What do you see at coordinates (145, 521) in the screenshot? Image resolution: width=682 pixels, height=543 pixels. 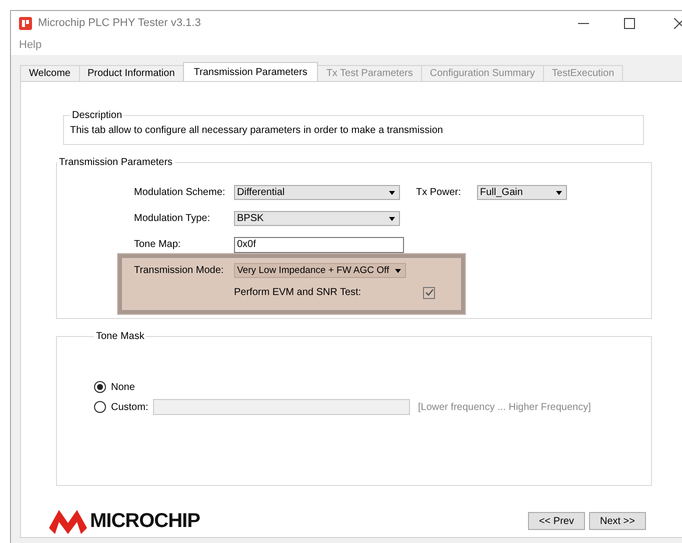 I see `logo-text: MICROCHIP` at bounding box center [145, 521].